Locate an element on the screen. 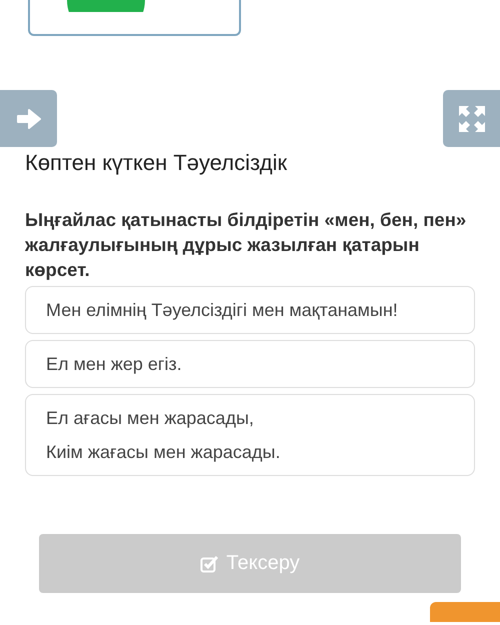 This screenshot has width=500, height=625. expand-icon is located at coordinates (471, 119).